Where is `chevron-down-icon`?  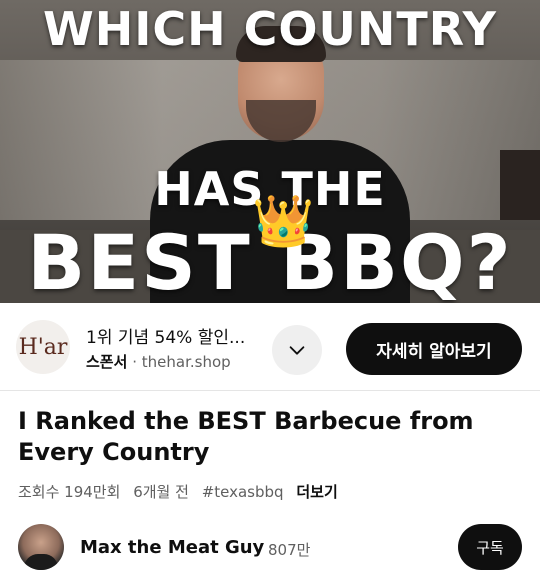
chevron-down-icon is located at coordinates (297, 350).